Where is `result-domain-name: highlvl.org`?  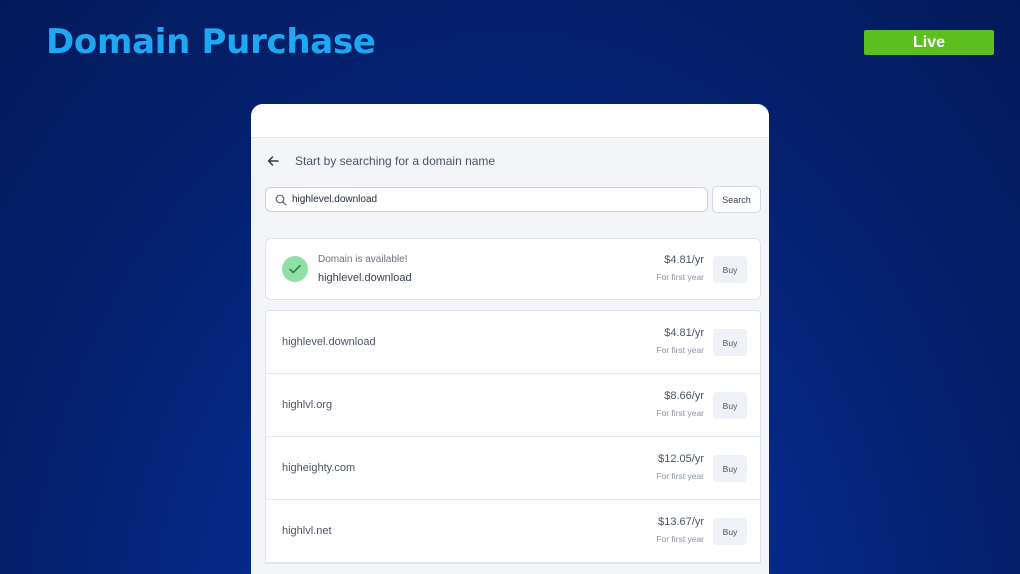 result-domain-name: highlvl.org is located at coordinates (307, 405).